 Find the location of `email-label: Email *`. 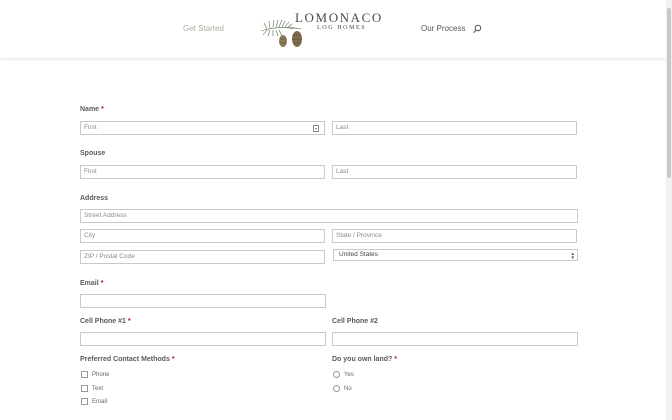

email-label: Email * is located at coordinates (91, 283).